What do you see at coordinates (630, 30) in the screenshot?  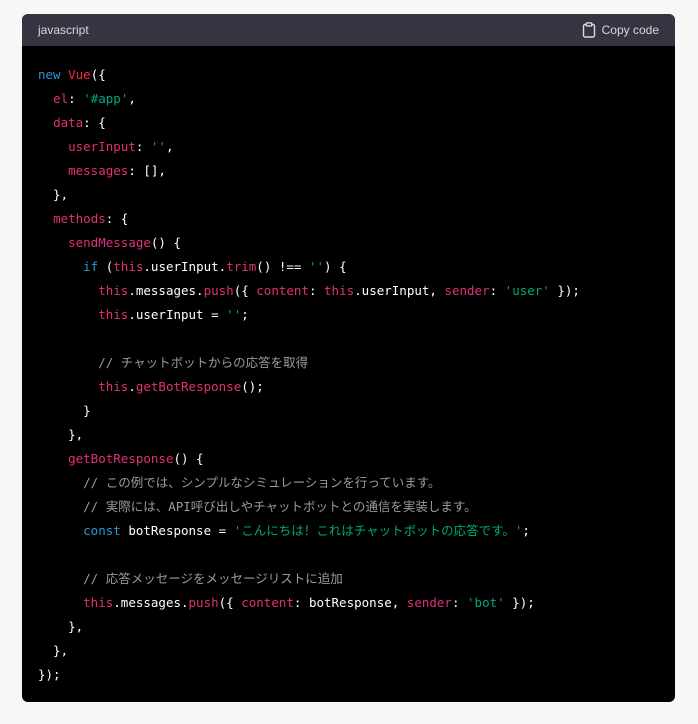 I see `copy-code-label: Copy code` at bounding box center [630, 30].